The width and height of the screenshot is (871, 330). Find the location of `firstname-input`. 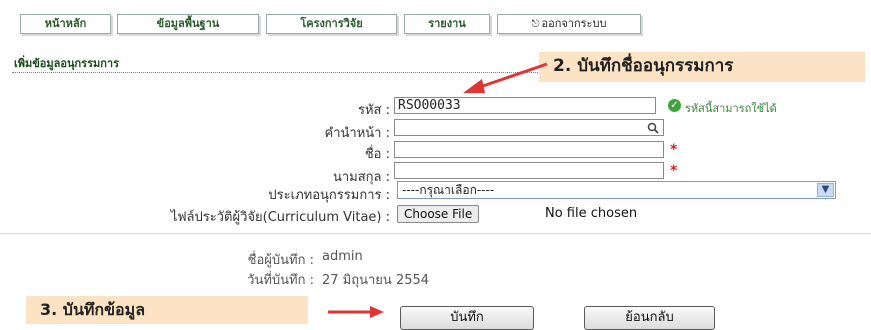

firstname-input is located at coordinates (529, 149).